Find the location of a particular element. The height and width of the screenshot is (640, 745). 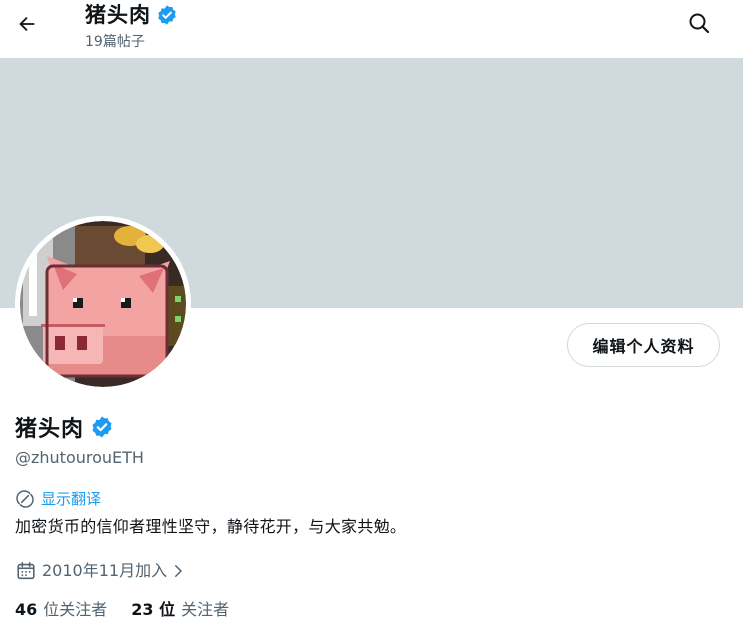

following-link: 46 位关注者 is located at coordinates (61, 610).